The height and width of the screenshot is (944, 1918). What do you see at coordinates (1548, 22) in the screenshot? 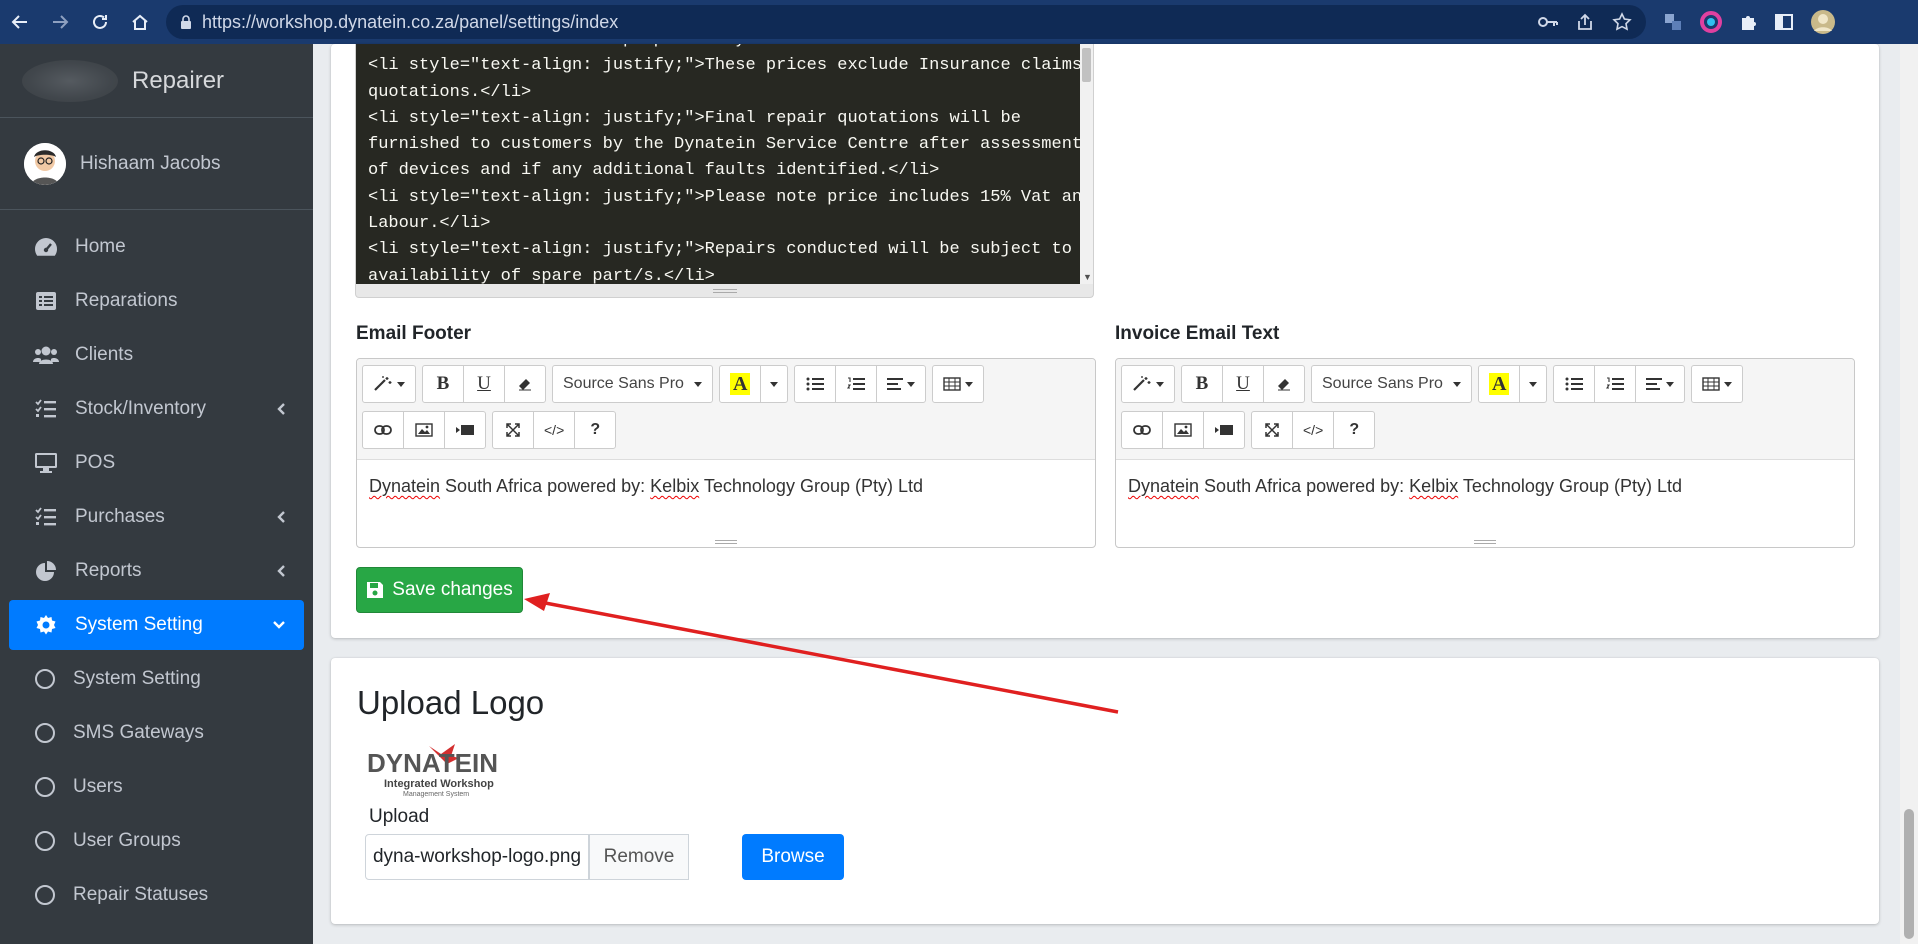
I see `key-icon` at bounding box center [1548, 22].